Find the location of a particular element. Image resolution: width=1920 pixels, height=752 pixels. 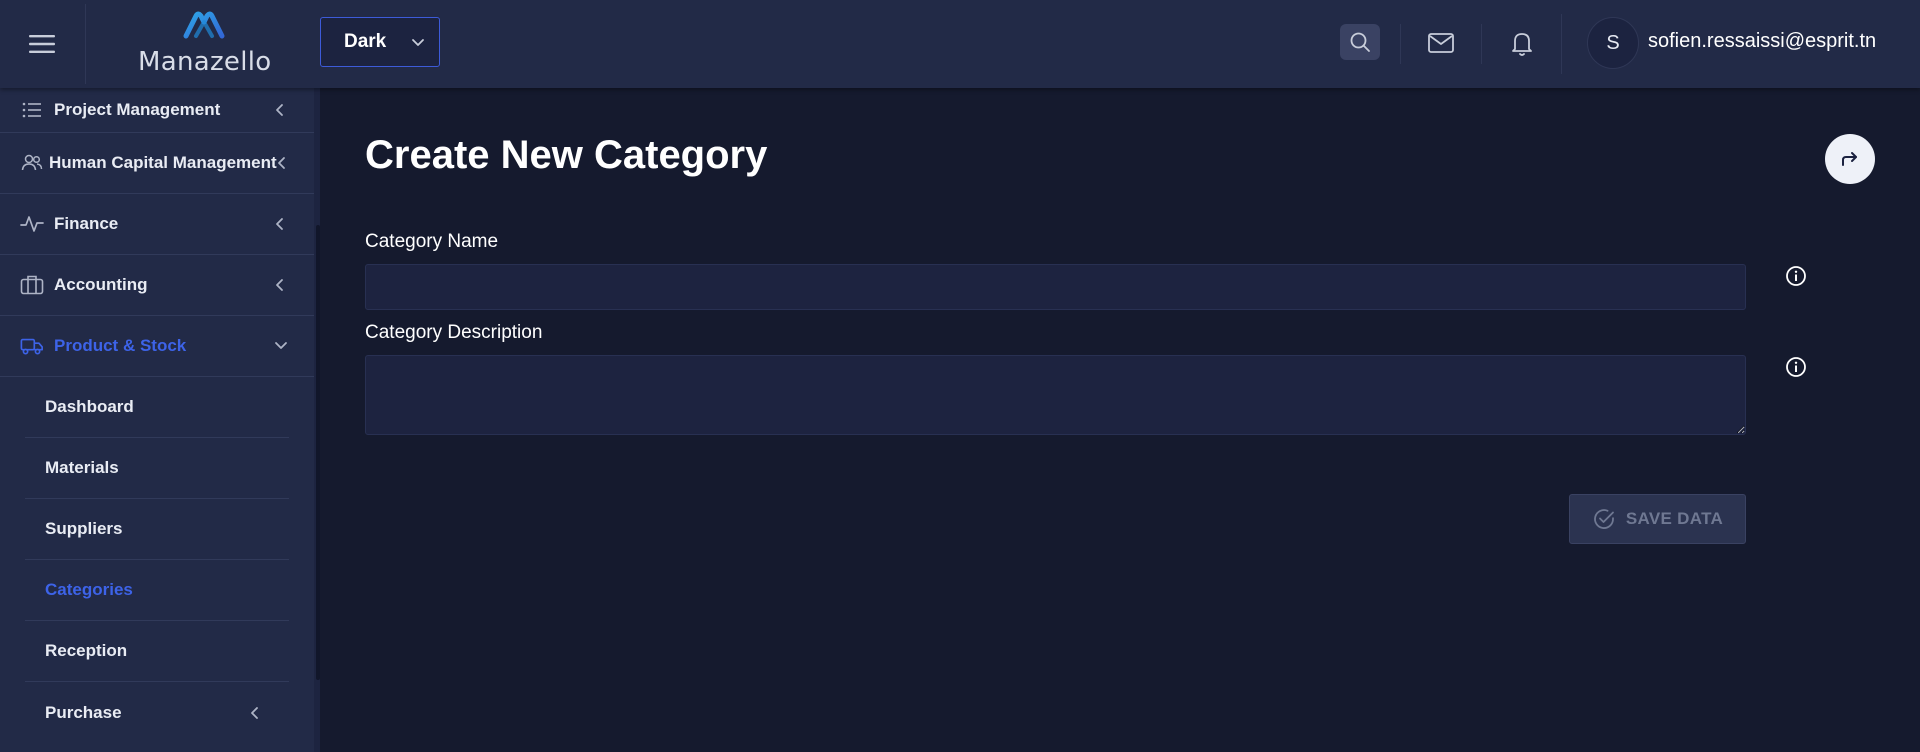

sidebar-item-finance: Finance is located at coordinates (157, 224).